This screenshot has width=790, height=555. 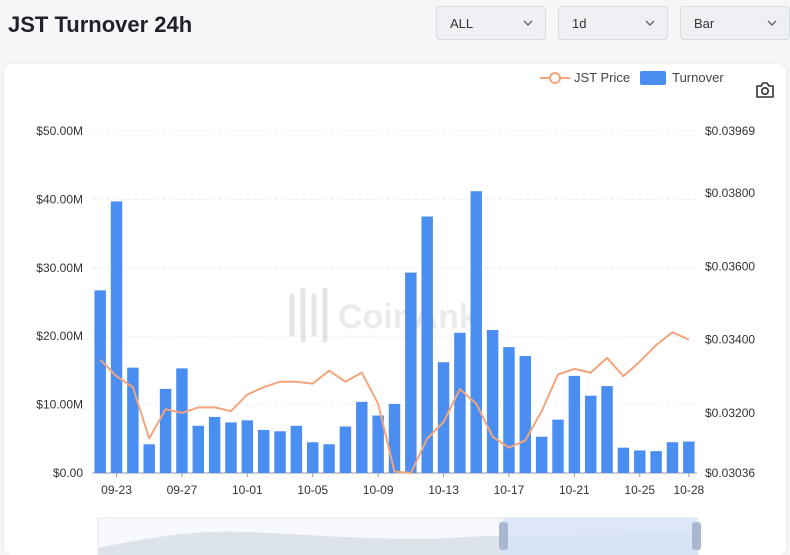 I want to click on right-axis-tick-label: $0.03800, so click(x=730, y=193).